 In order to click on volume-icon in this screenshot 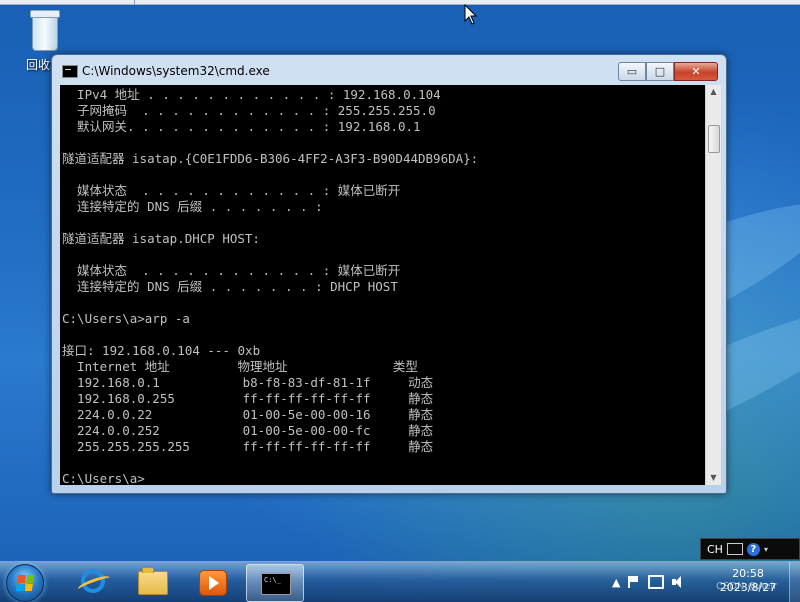, I will do `click(678, 582)`.